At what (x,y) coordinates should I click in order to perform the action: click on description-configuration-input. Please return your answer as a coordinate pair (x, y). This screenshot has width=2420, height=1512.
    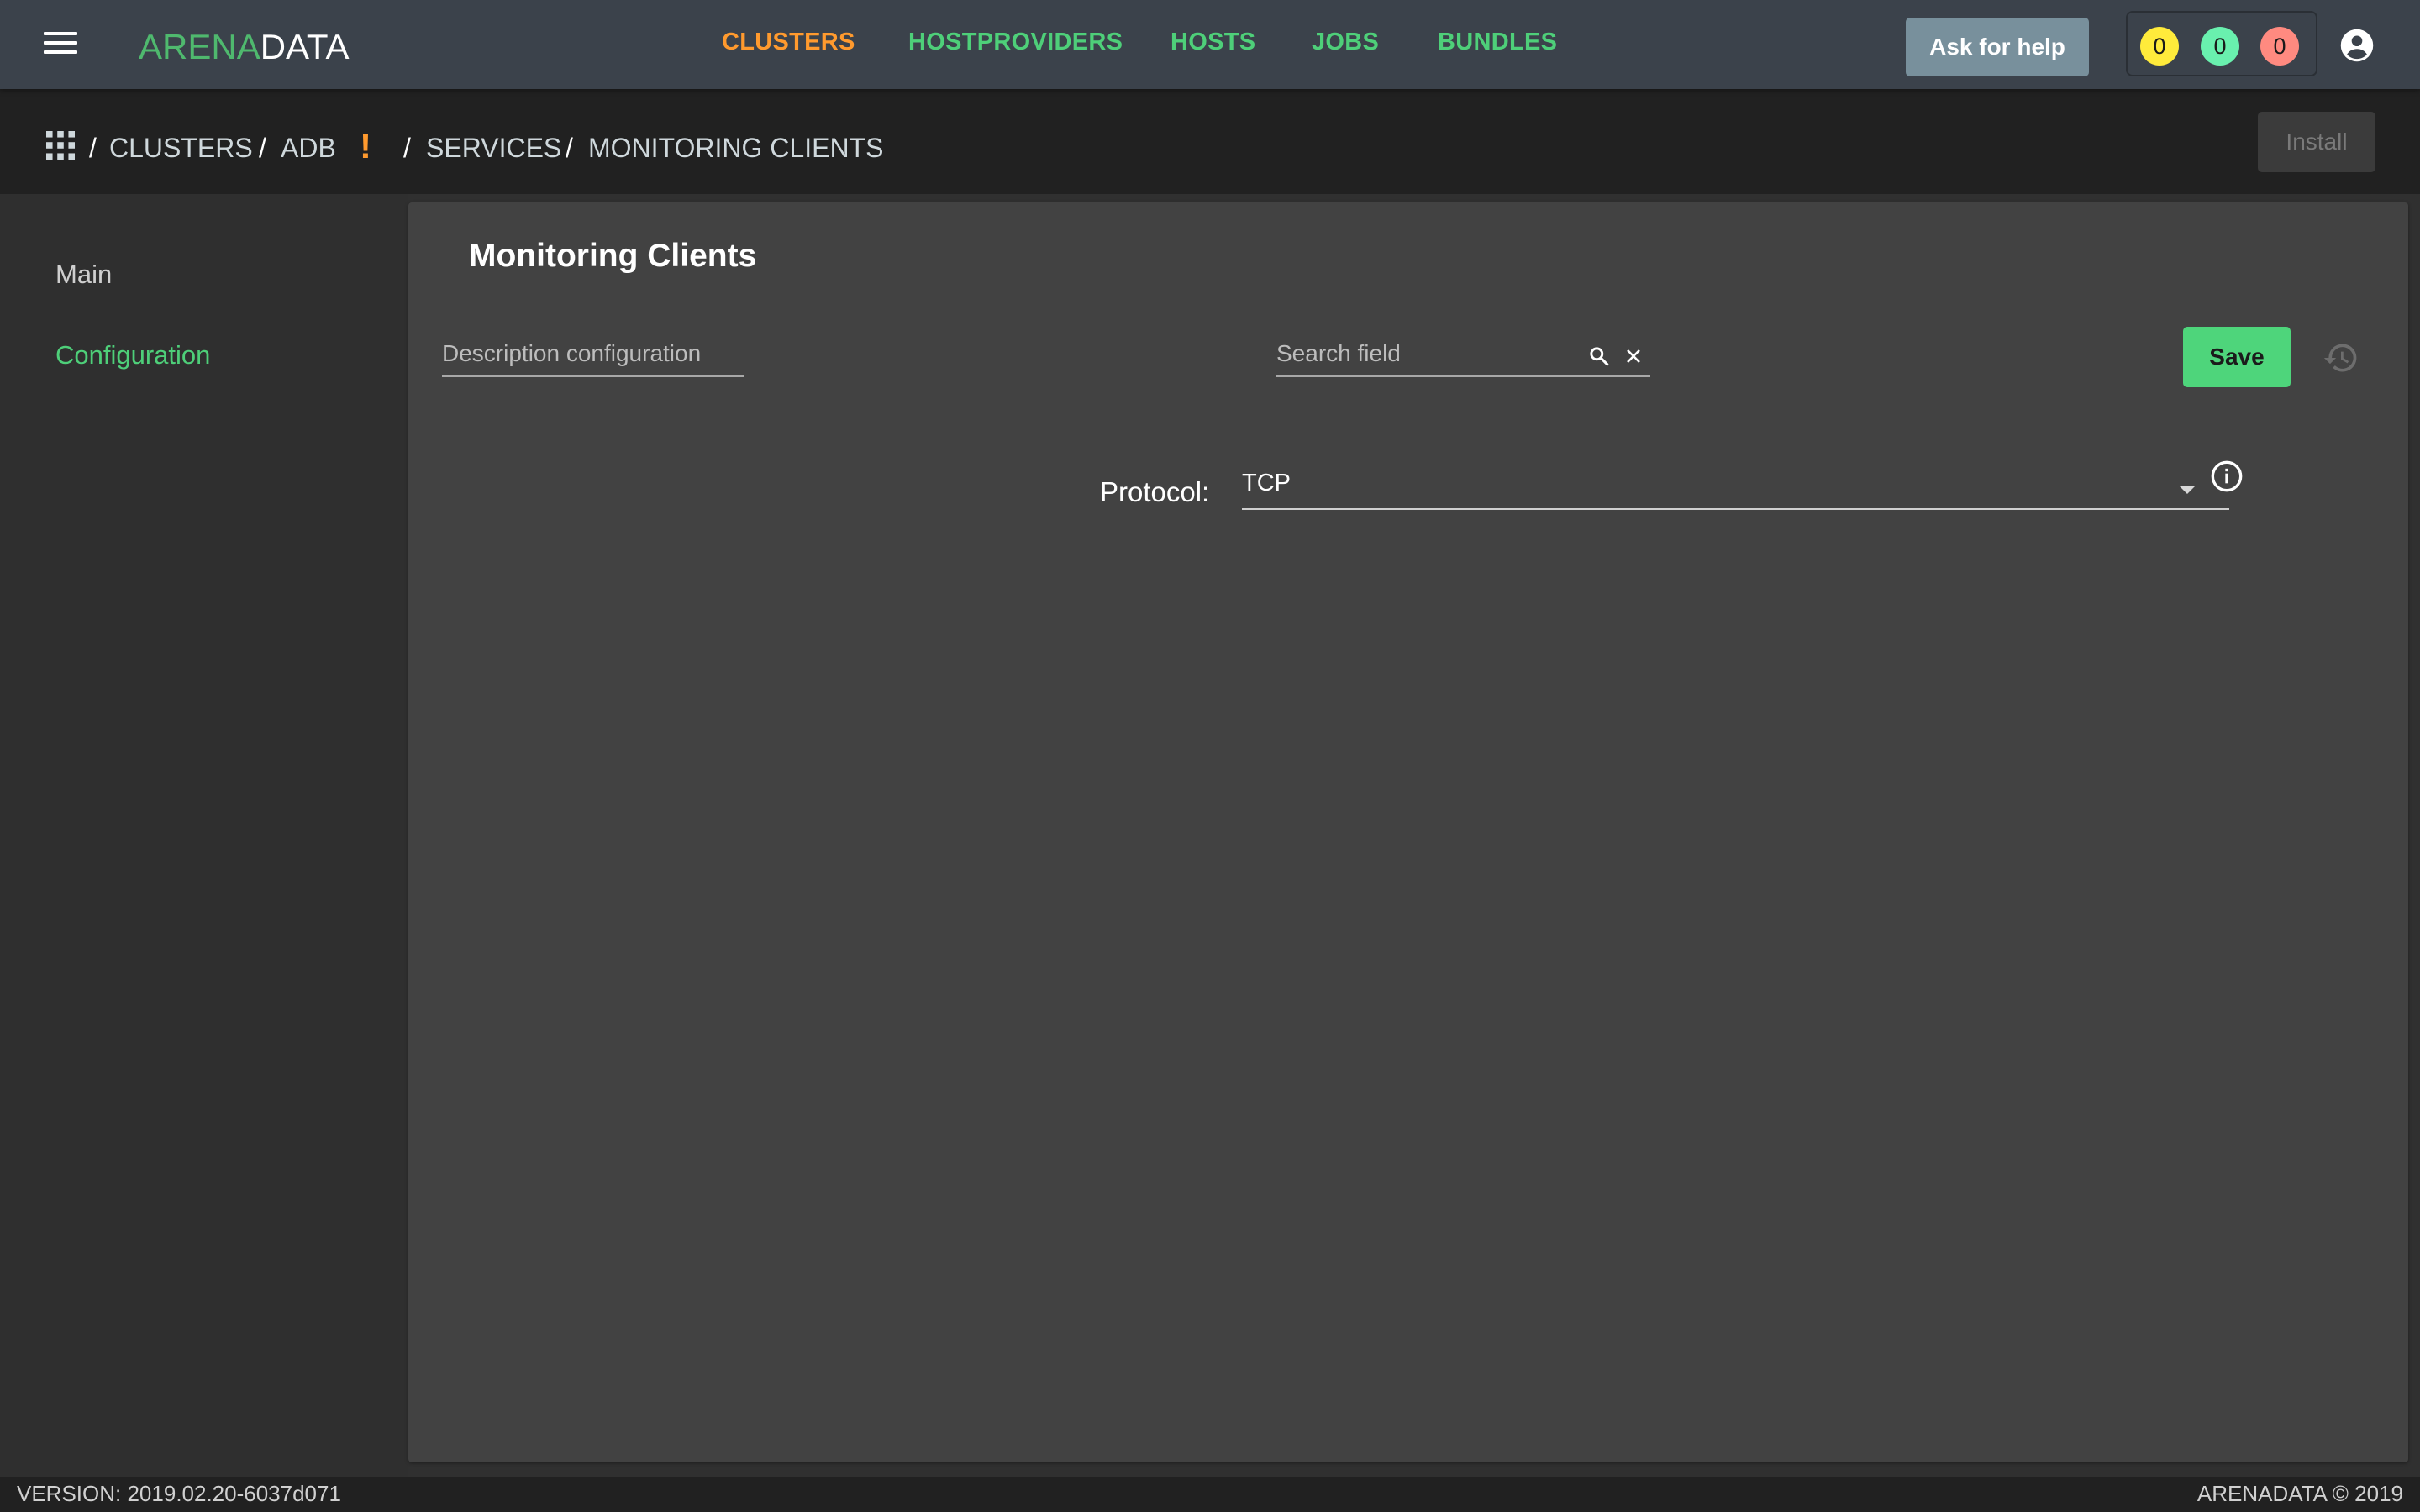
    Looking at the image, I should click on (593, 353).